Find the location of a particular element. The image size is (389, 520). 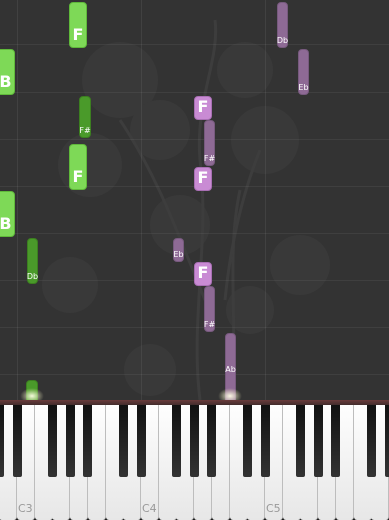

note-label: Ab is located at coordinates (230, 369).